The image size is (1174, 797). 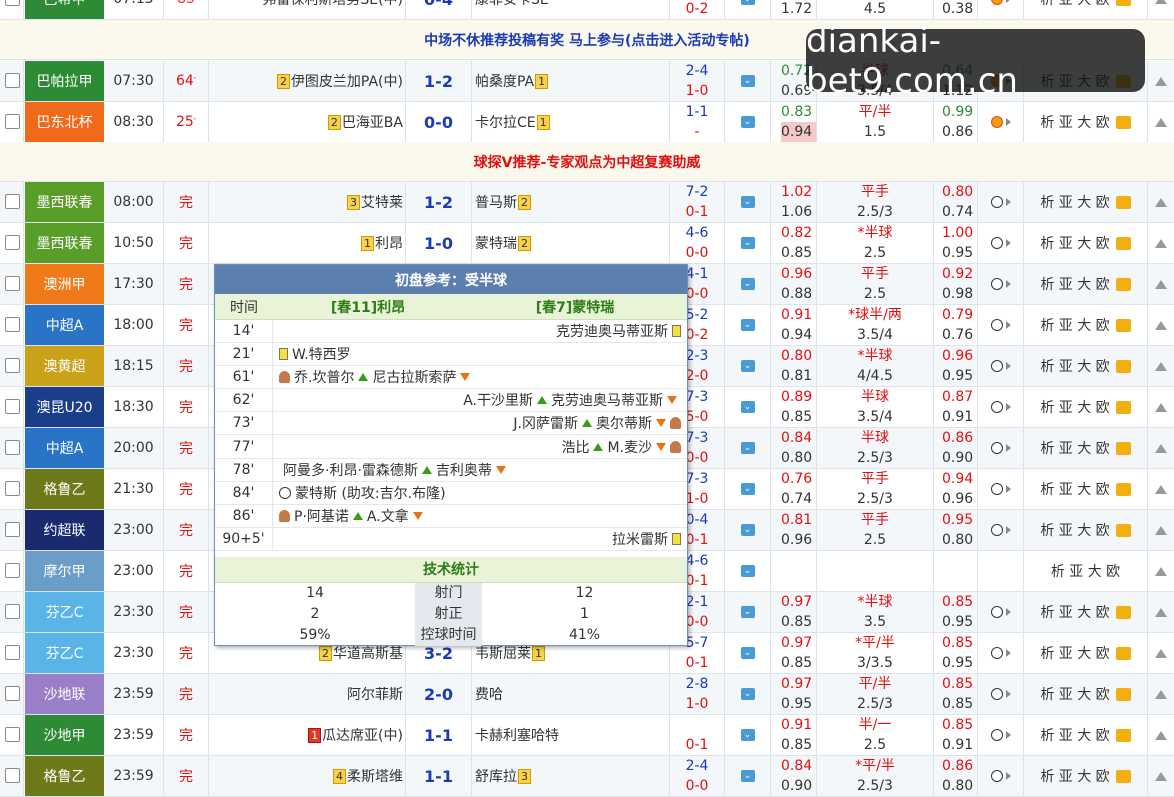 I want to click on home-team: 4 柔斯塔维, so click(x=307, y=776).